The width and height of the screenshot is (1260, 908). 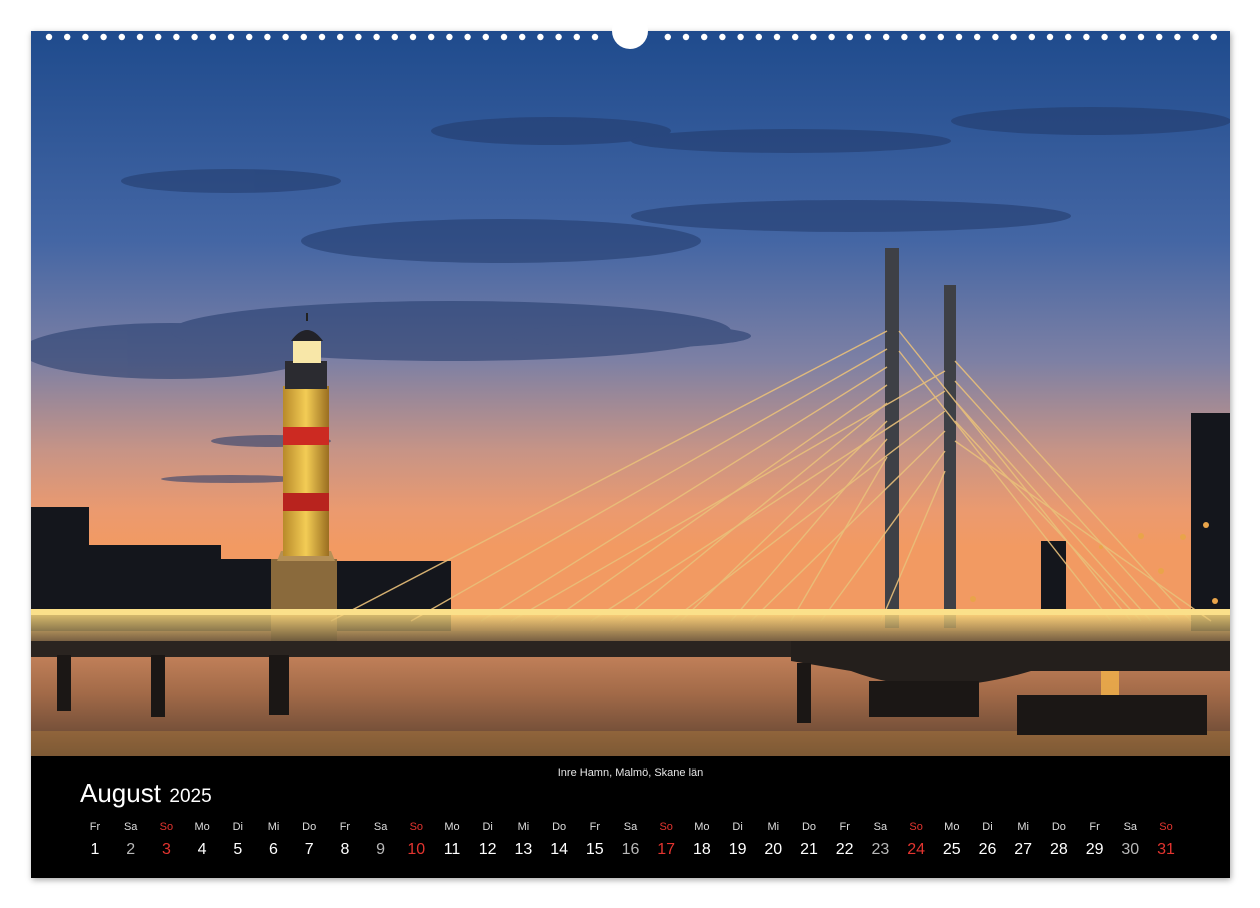 I want to click on day-number: 31, so click(x=1166, y=849).